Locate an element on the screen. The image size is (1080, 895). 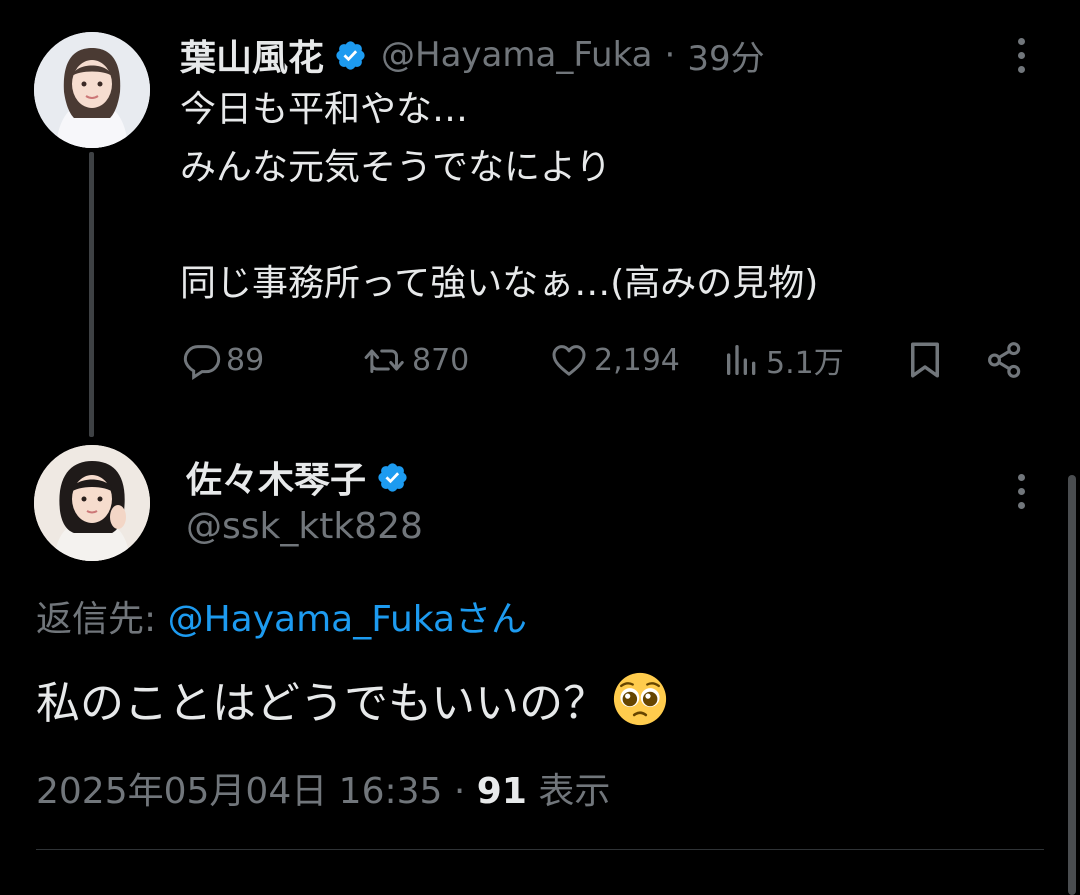
avatar-hayama-fuka is located at coordinates (92, 90).